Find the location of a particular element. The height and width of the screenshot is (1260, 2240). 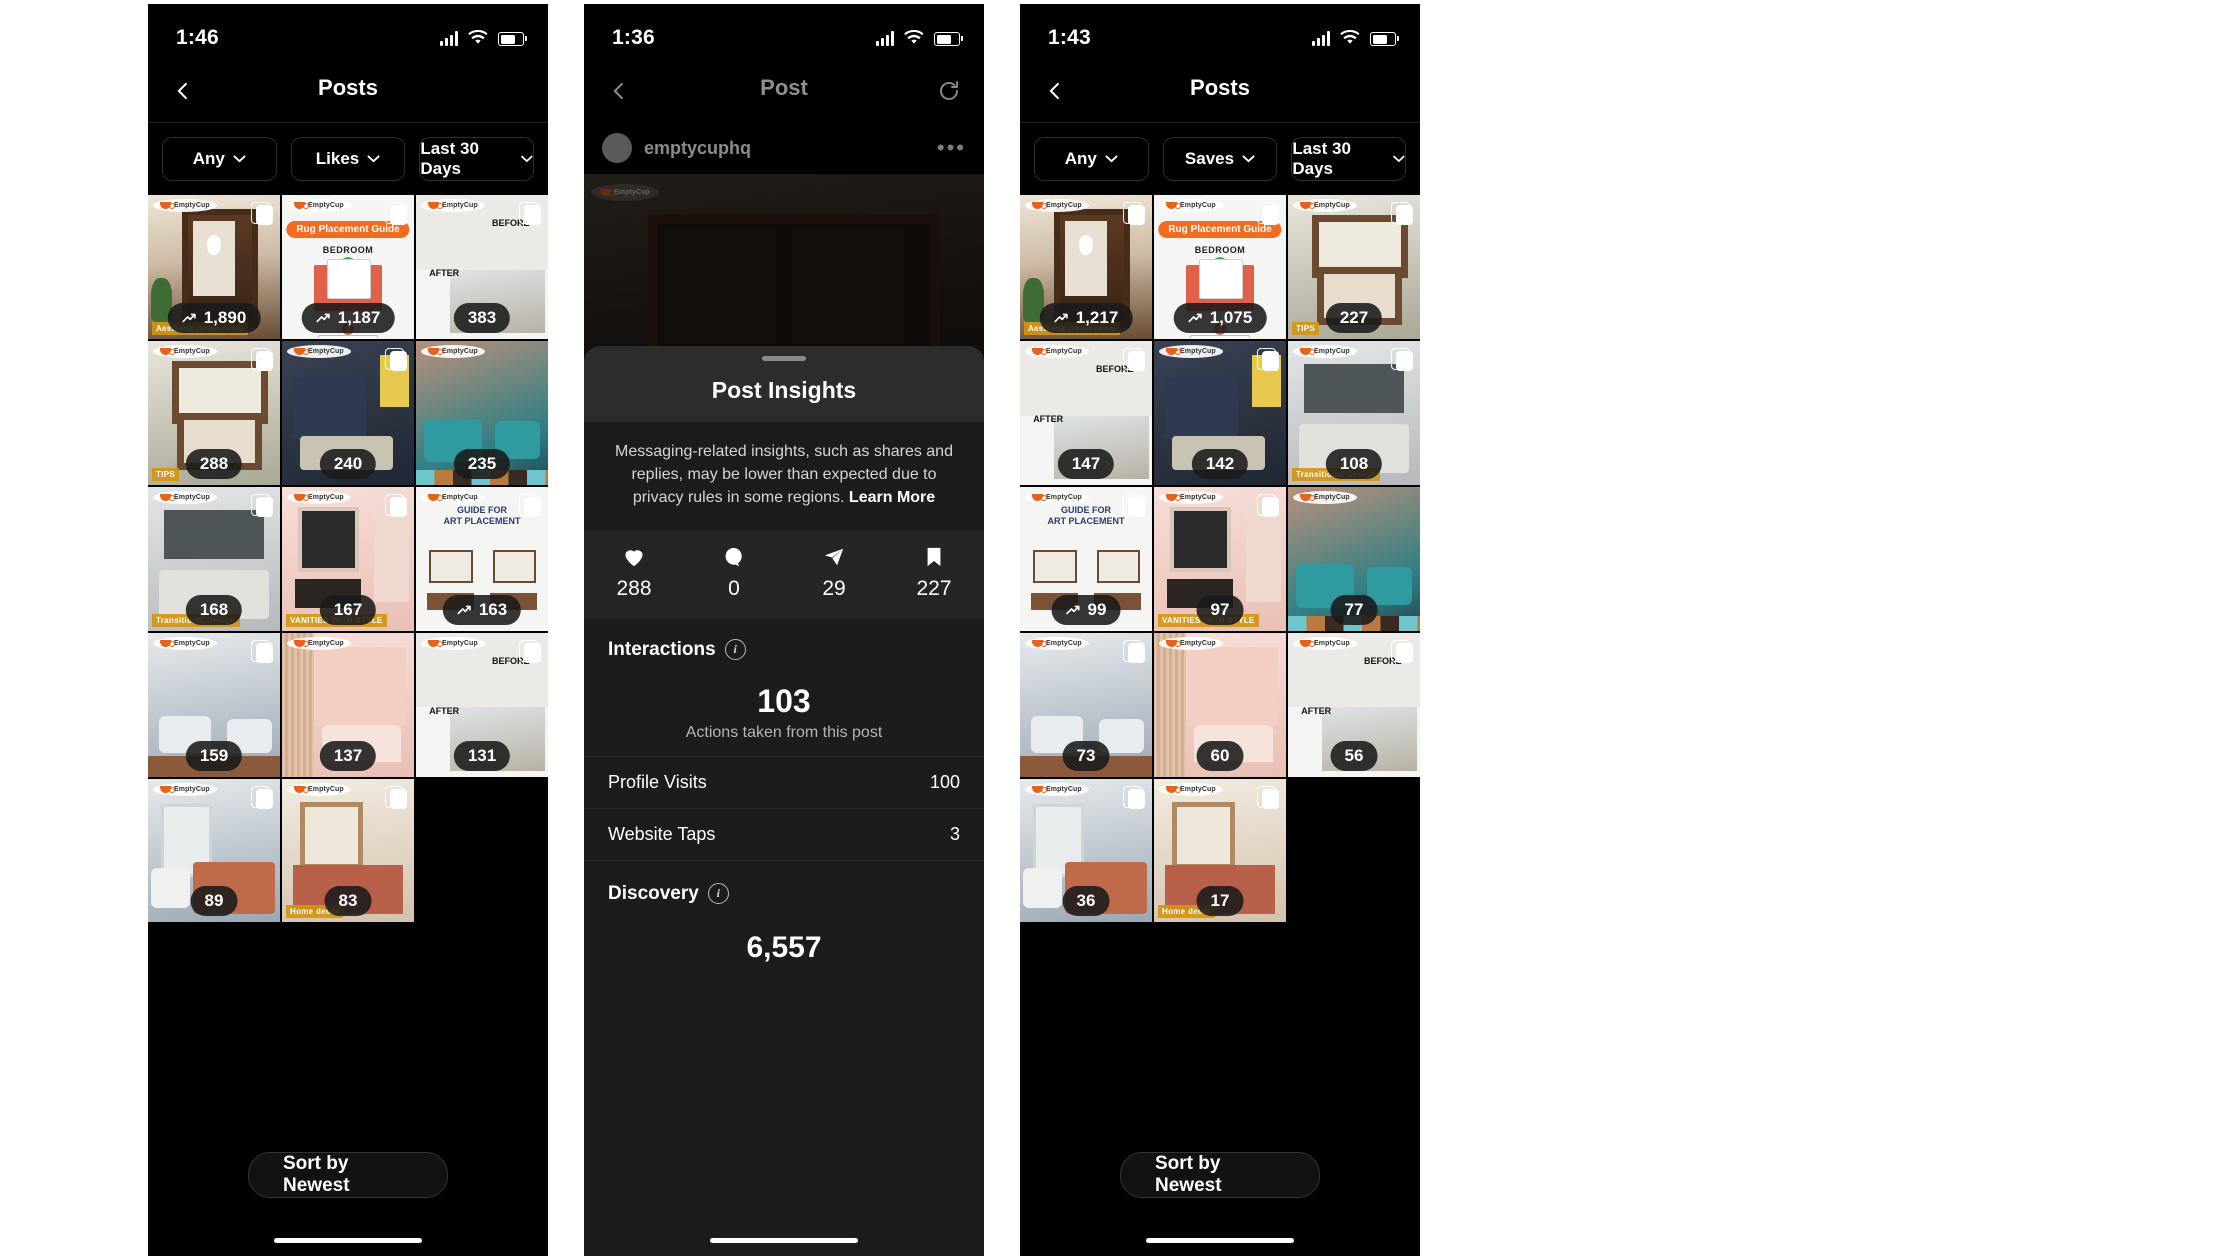

post-tile: EmptyCupAesthetic pooja room1,217 is located at coordinates (1086, 267).